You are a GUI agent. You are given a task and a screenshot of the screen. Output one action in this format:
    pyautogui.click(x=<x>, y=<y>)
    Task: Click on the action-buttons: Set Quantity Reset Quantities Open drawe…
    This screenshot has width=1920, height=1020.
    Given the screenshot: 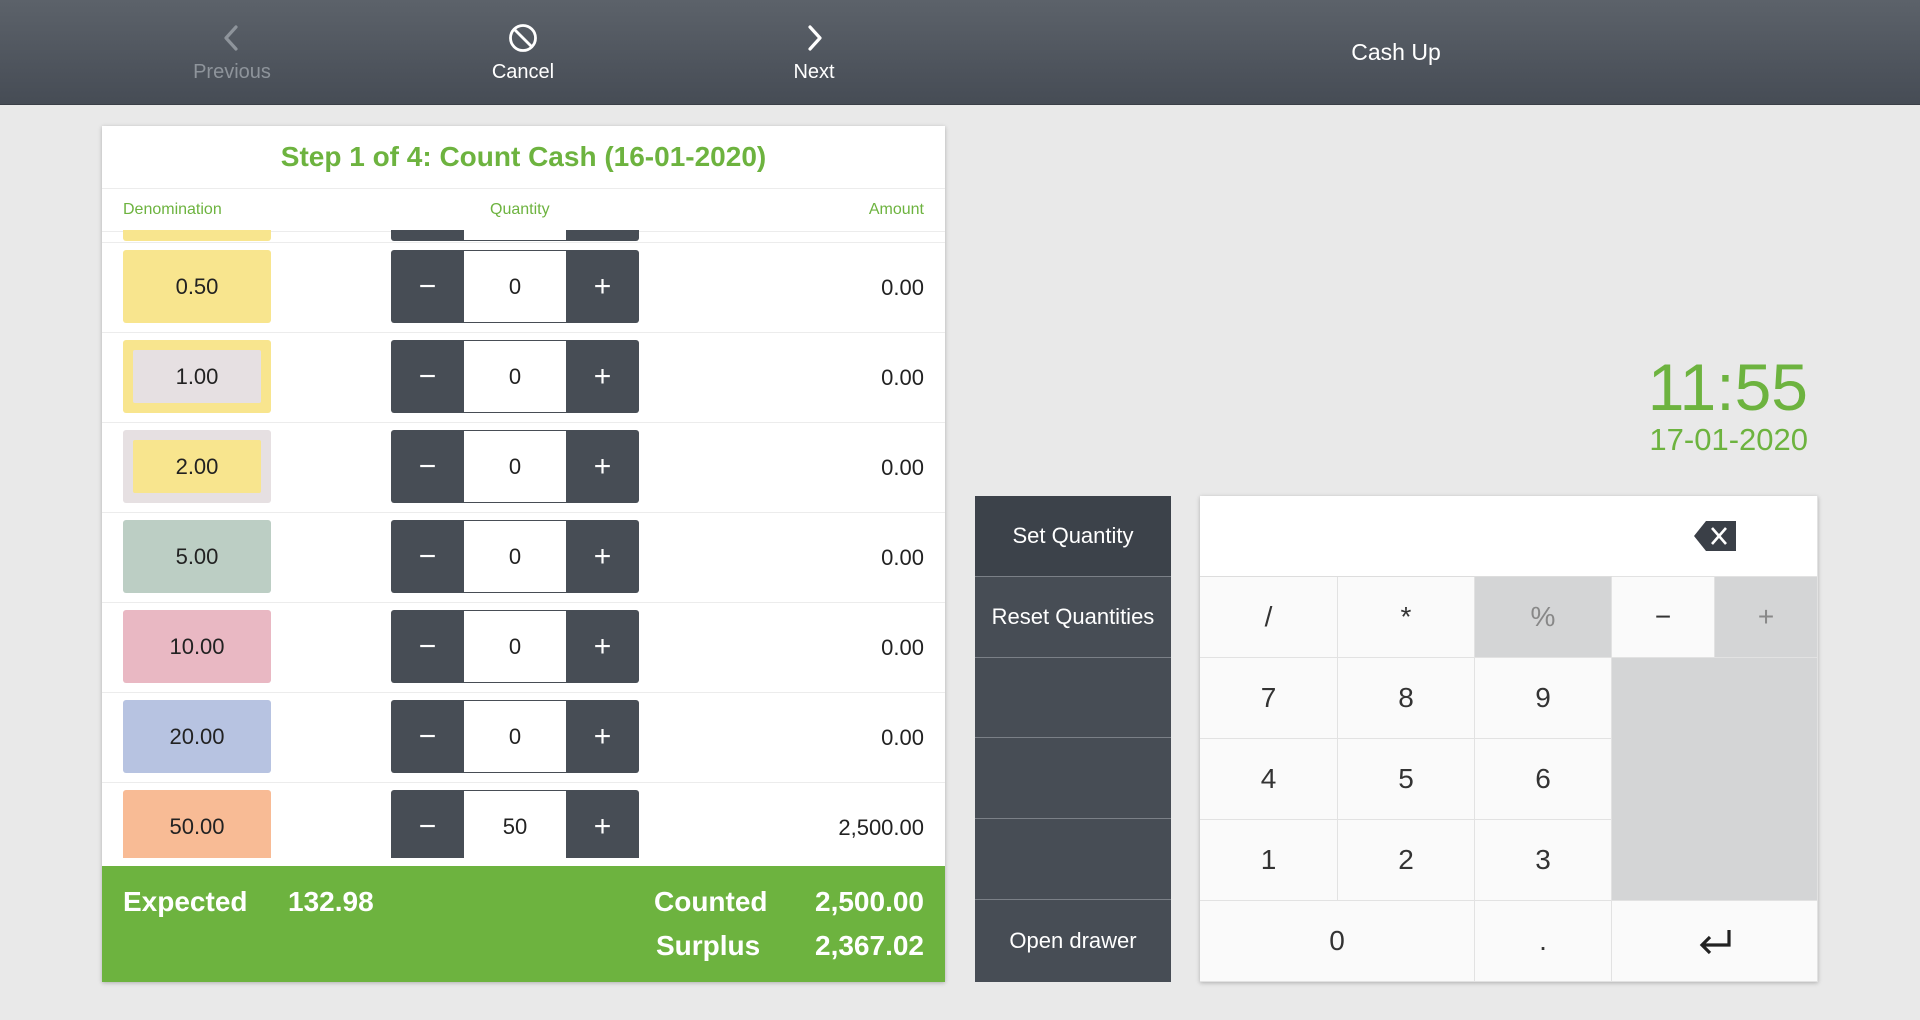 What is the action you would take?
    pyautogui.click(x=1073, y=739)
    